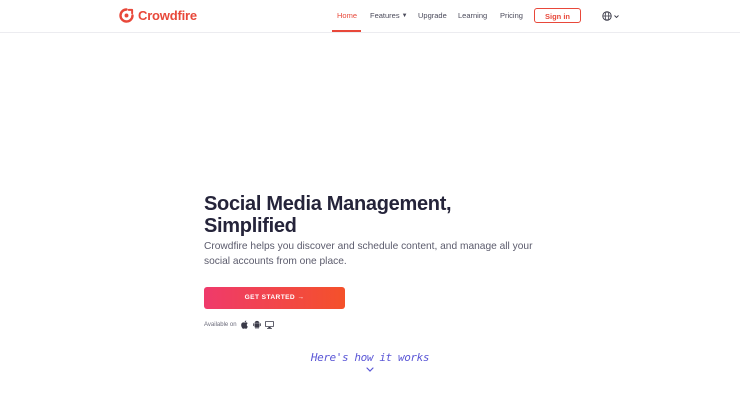 The height and width of the screenshot is (420, 740). I want to click on hero-title-line-1: Social Media Management,, so click(328, 204).